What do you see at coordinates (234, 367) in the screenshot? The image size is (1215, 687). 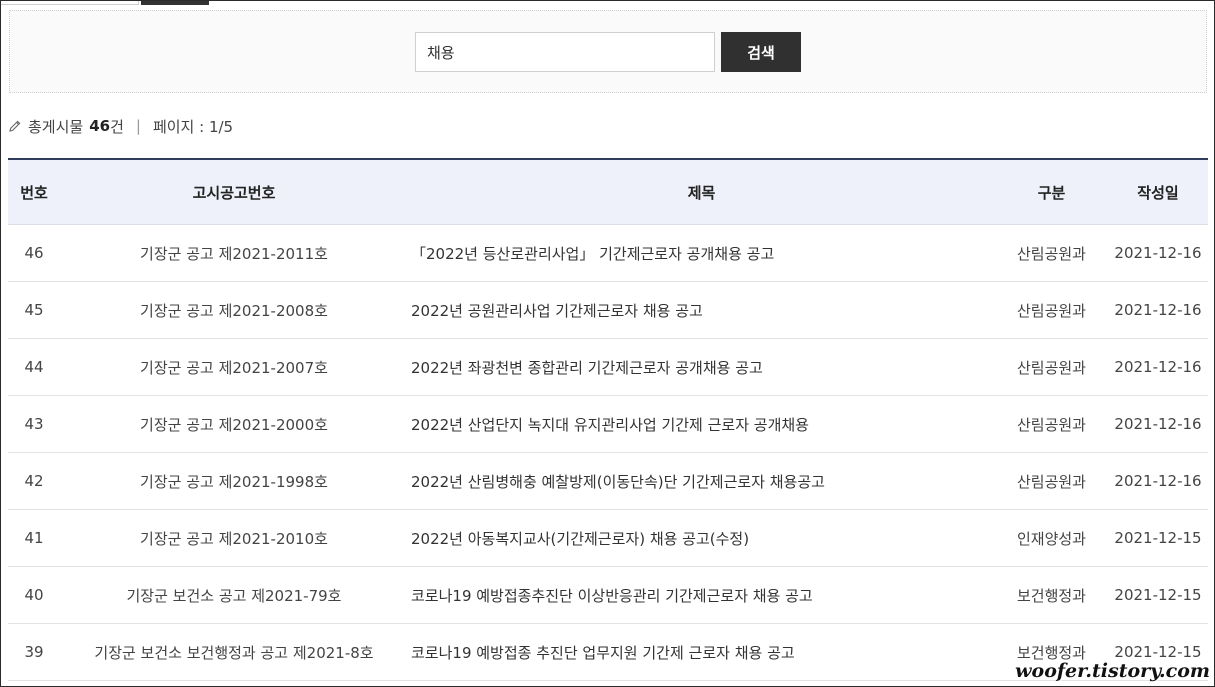 I see `row-notice: 기장군 공고 제2021-2007호` at bounding box center [234, 367].